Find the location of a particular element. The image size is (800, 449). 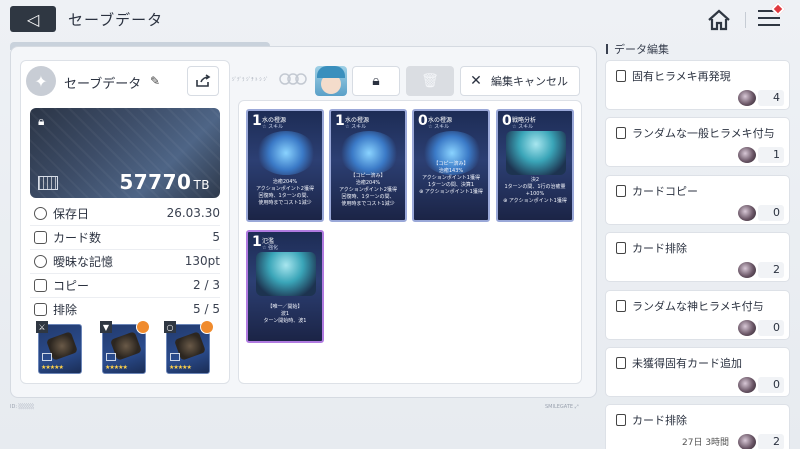

edit-option-random-god-inspiration: ランダムな神ヒラメキ付与 0 is located at coordinates (697, 315).